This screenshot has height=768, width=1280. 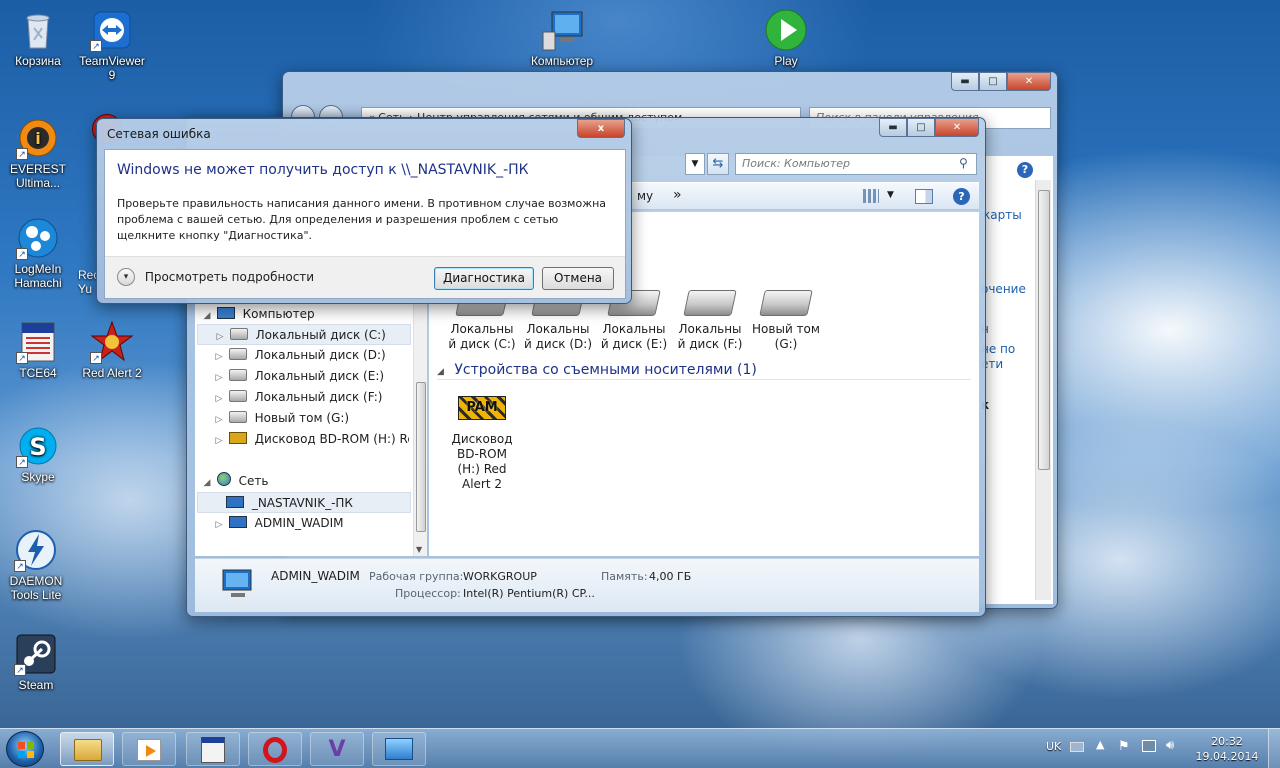 What do you see at coordinates (38, 350) in the screenshot?
I see `desktop-icon-tce64: ↗ TCE64` at bounding box center [38, 350].